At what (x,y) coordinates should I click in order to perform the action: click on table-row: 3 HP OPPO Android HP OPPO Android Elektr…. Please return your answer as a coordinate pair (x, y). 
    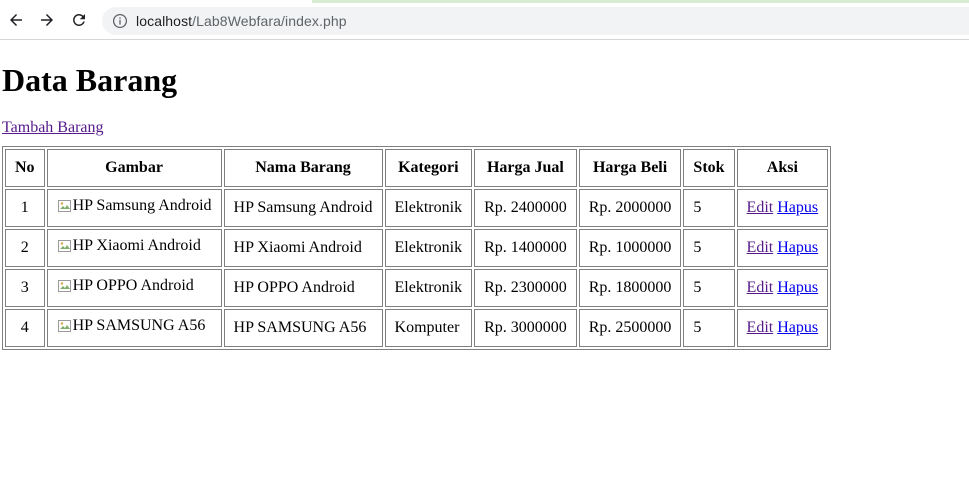
    Looking at the image, I should click on (417, 288).